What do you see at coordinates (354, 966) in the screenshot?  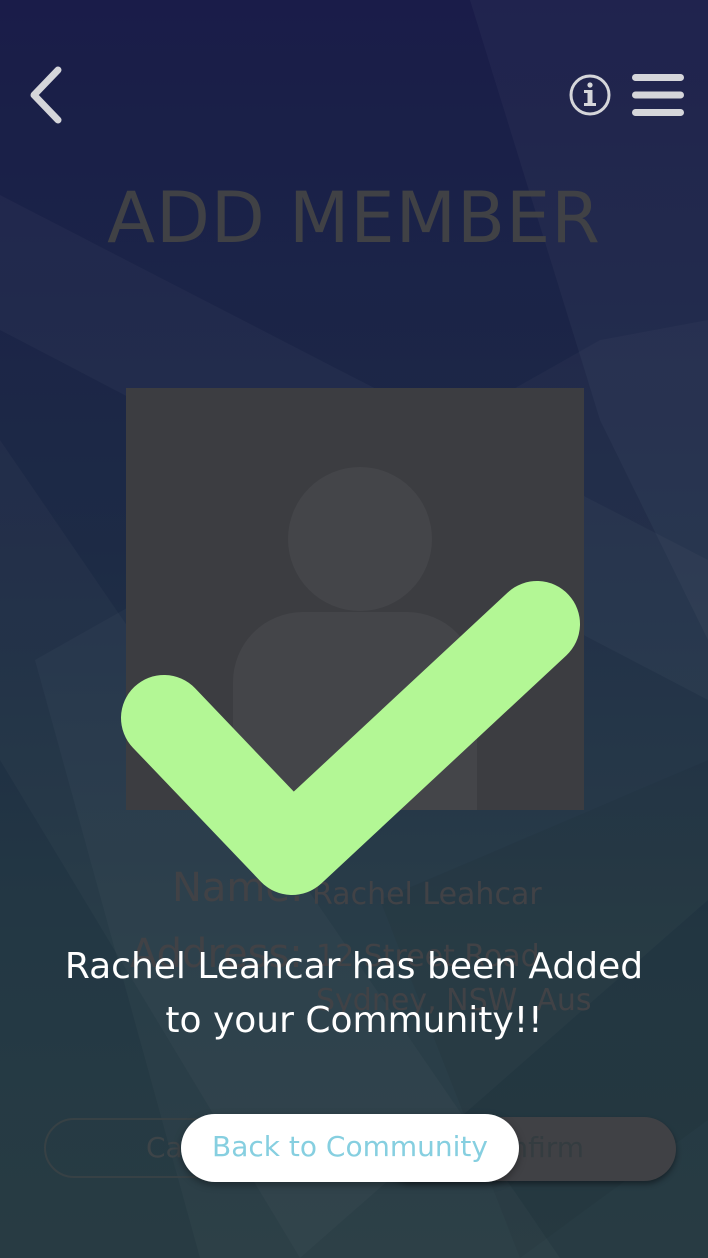 I see `success-message-line-1: Rachel Leahcar has been Added` at bounding box center [354, 966].